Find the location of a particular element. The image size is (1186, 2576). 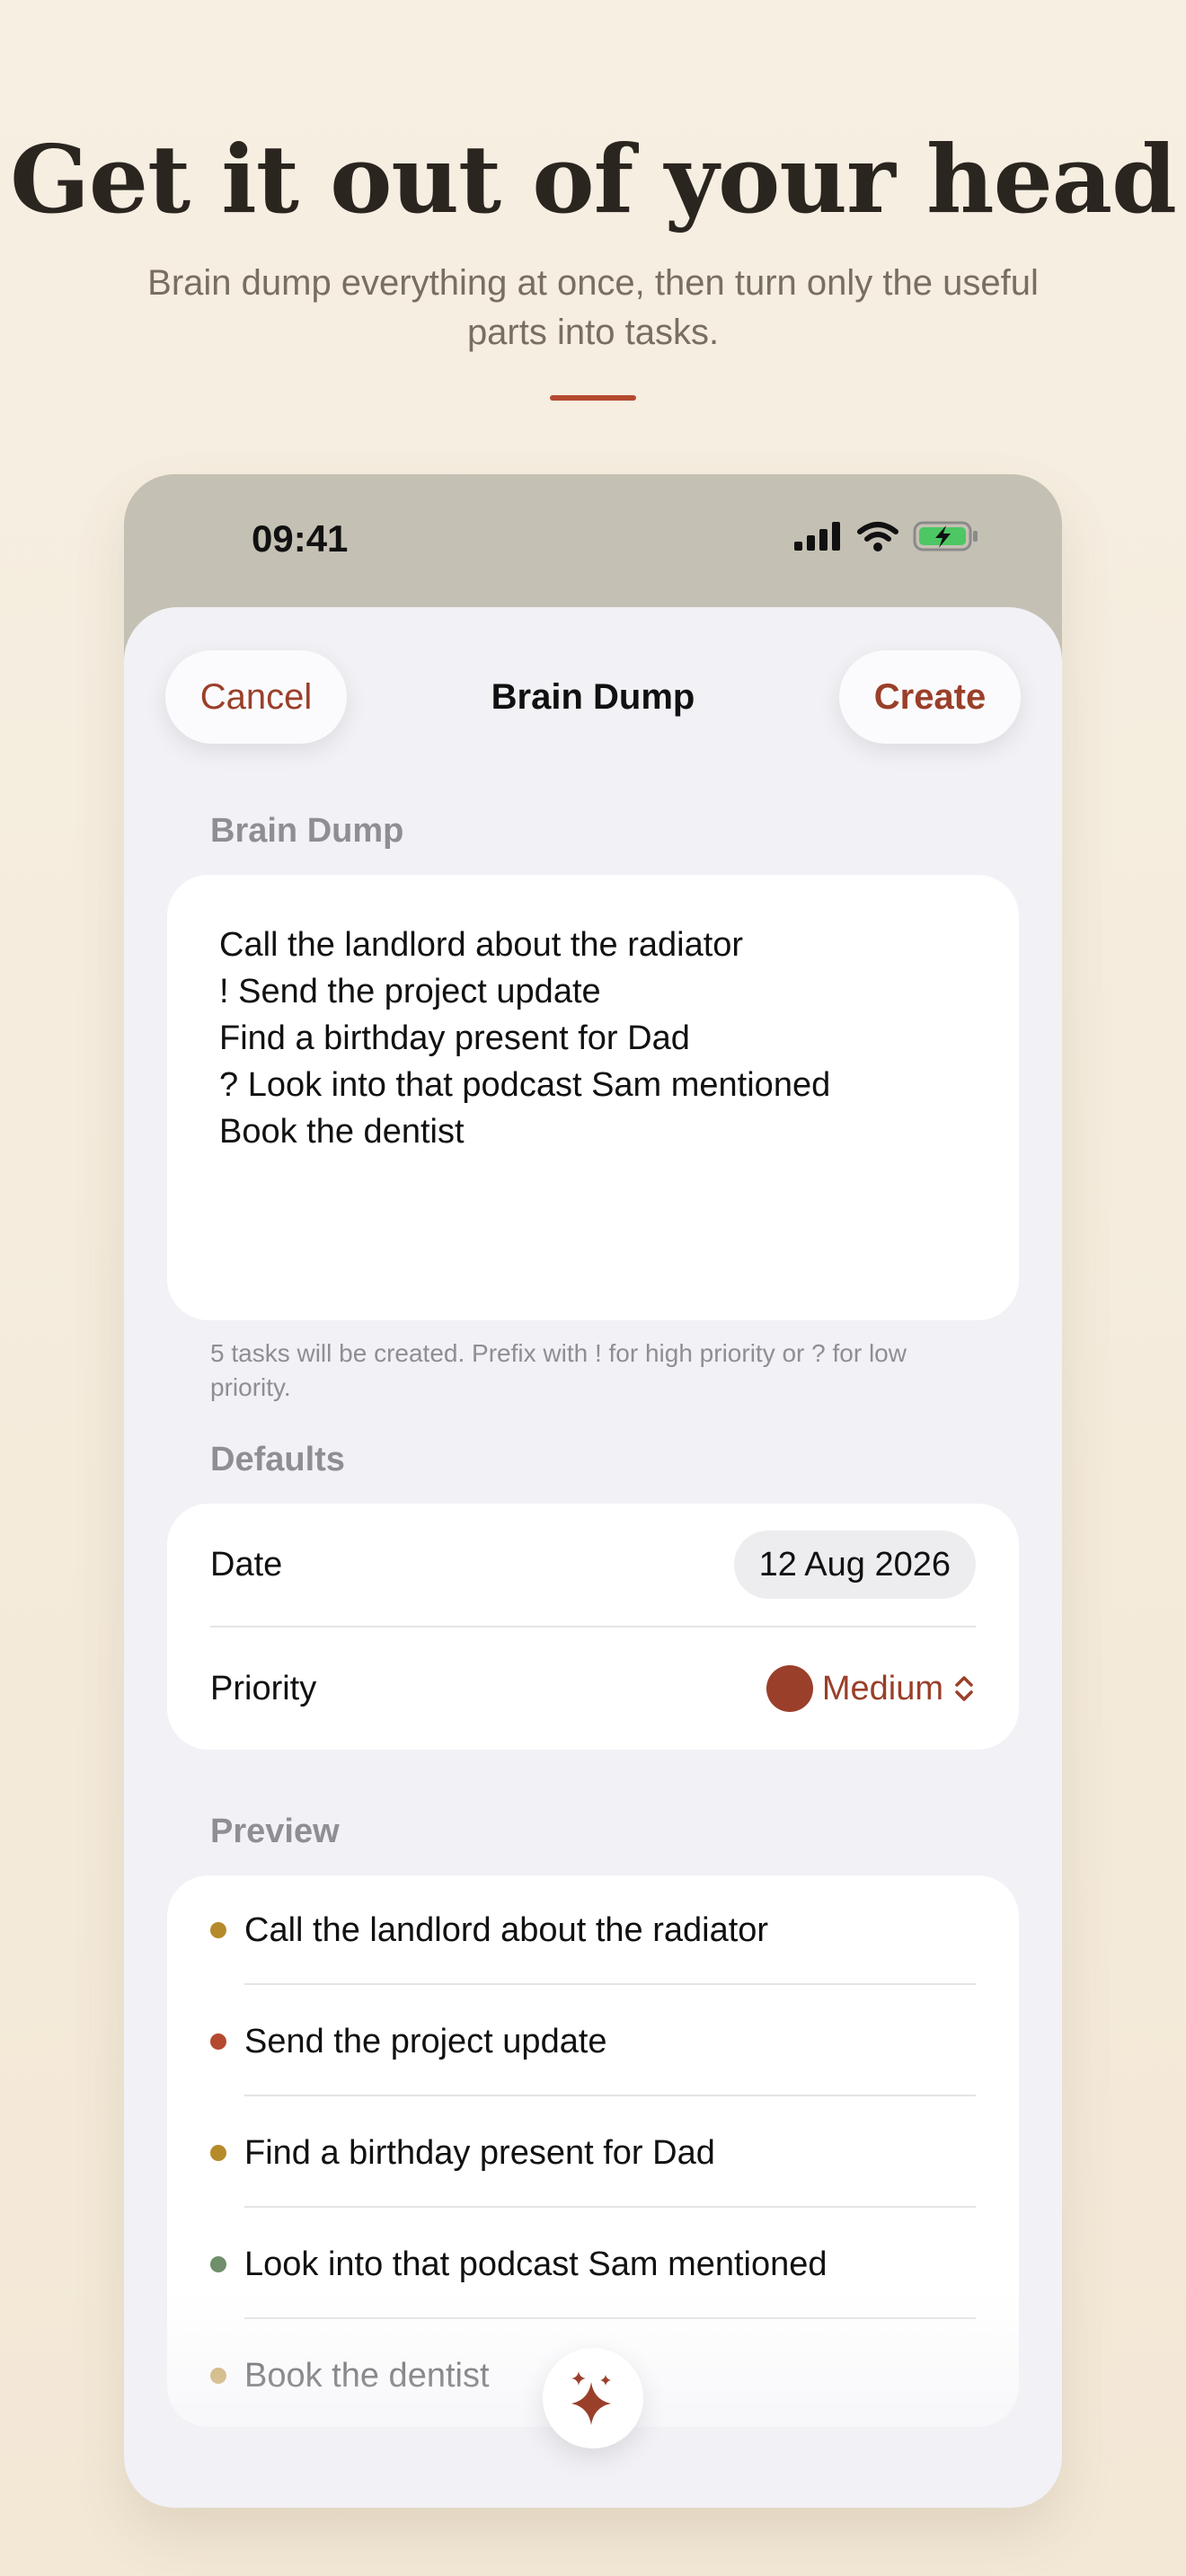

preview-item-label: Book the dentist is located at coordinates (367, 2375).